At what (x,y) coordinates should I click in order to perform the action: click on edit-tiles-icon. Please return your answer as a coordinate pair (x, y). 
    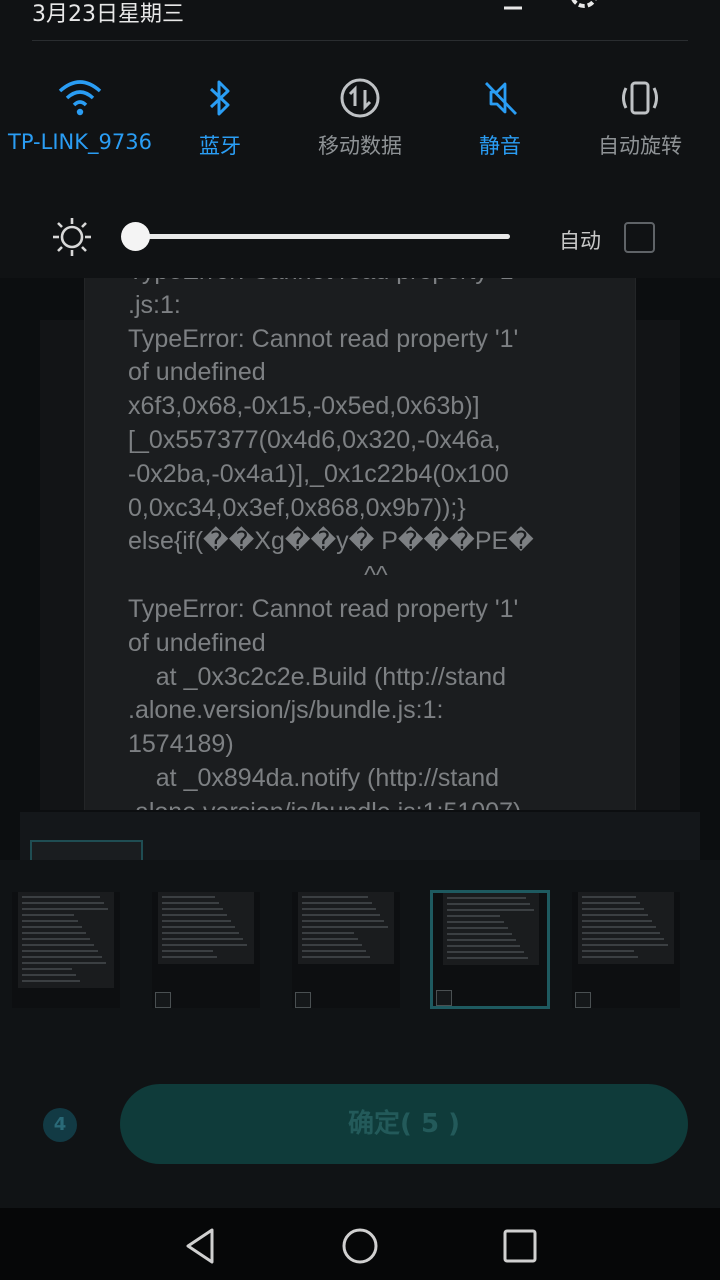
    Looking at the image, I should click on (505, 6).